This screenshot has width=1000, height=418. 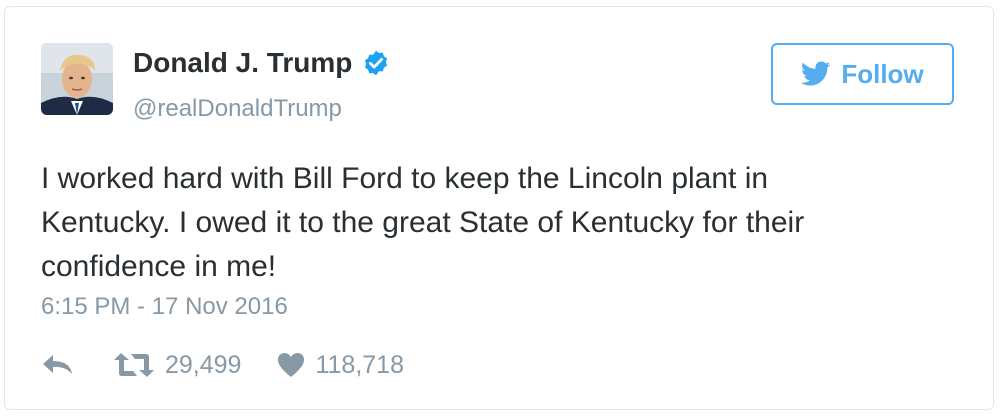 I want to click on author-handle: @realDonaldTrump, so click(x=237, y=109).